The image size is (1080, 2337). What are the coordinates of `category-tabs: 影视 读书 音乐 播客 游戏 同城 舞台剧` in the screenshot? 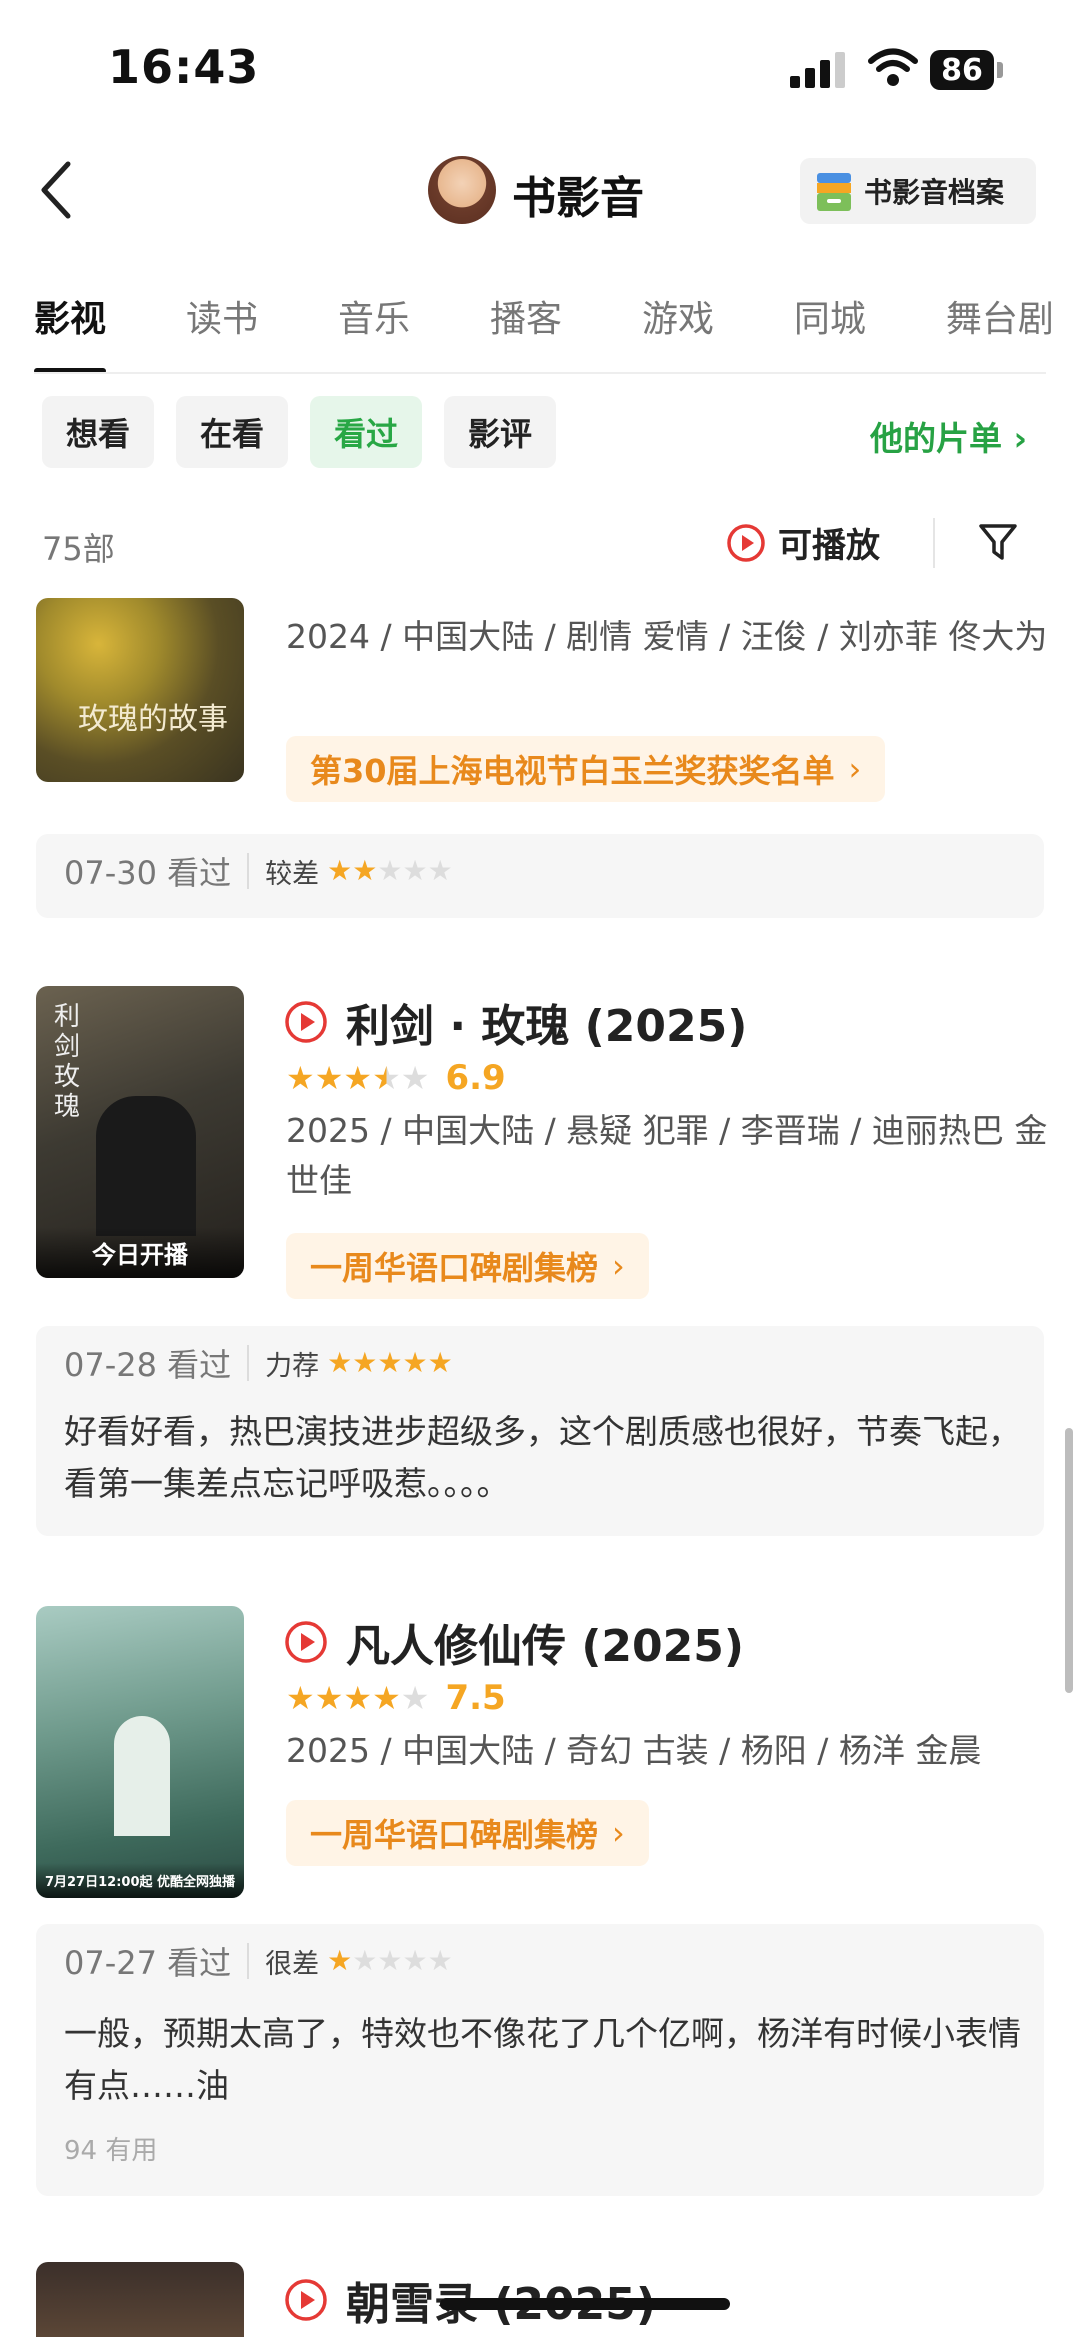 It's located at (544, 332).